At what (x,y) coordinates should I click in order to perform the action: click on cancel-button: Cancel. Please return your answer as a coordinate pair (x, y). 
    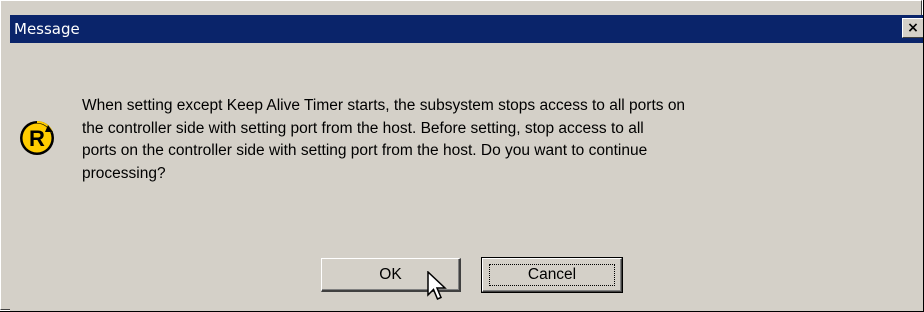
    Looking at the image, I should click on (552, 275).